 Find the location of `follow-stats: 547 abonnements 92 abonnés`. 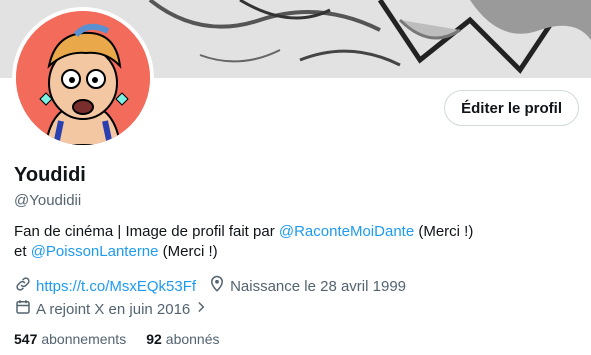

follow-stats: 547 abonnements 92 abonnés is located at coordinates (127, 339).